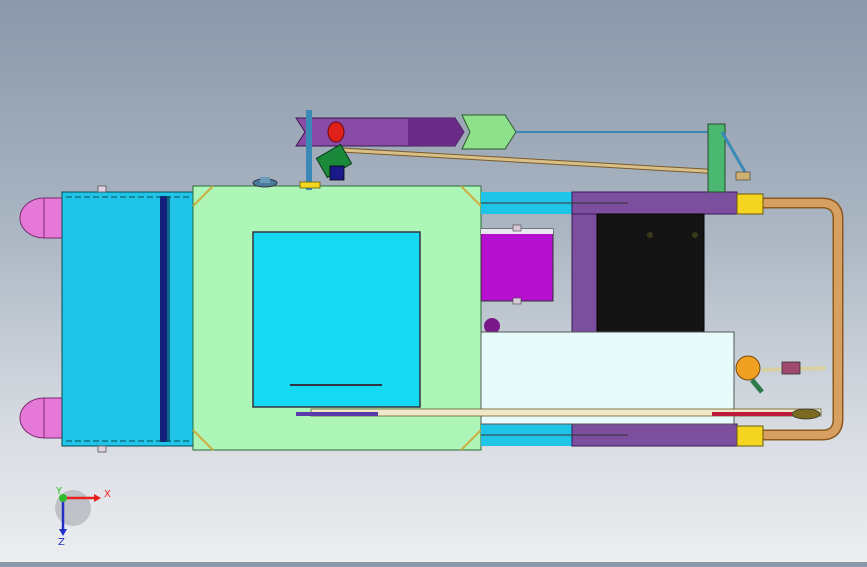 The width and height of the screenshot is (867, 567). What do you see at coordinates (44, 218) in the screenshot?
I see `left-roller-top` at bounding box center [44, 218].